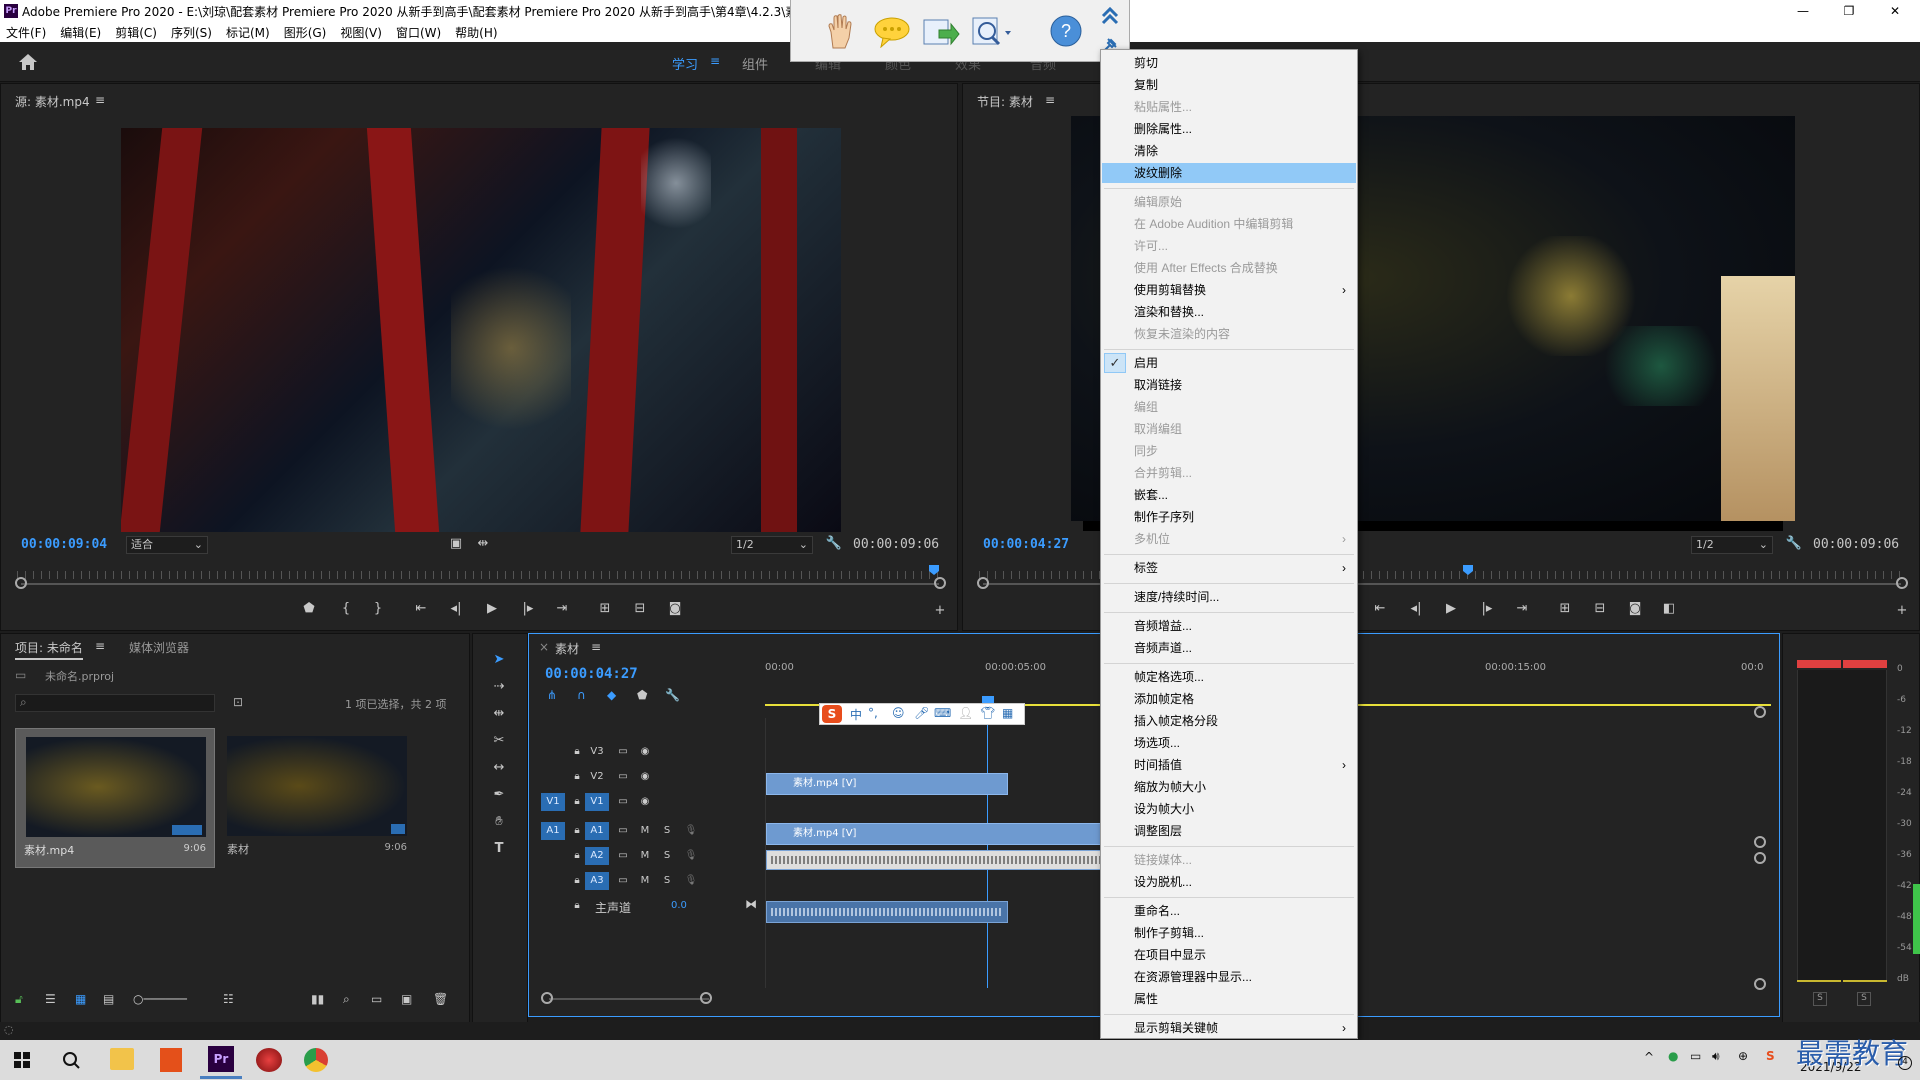 This screenshot has width=1920, height=1080. Describe the element at coordinates (1026, 544) in the screenshot. I see `program-timecode: 00:00:04:27` at that location.